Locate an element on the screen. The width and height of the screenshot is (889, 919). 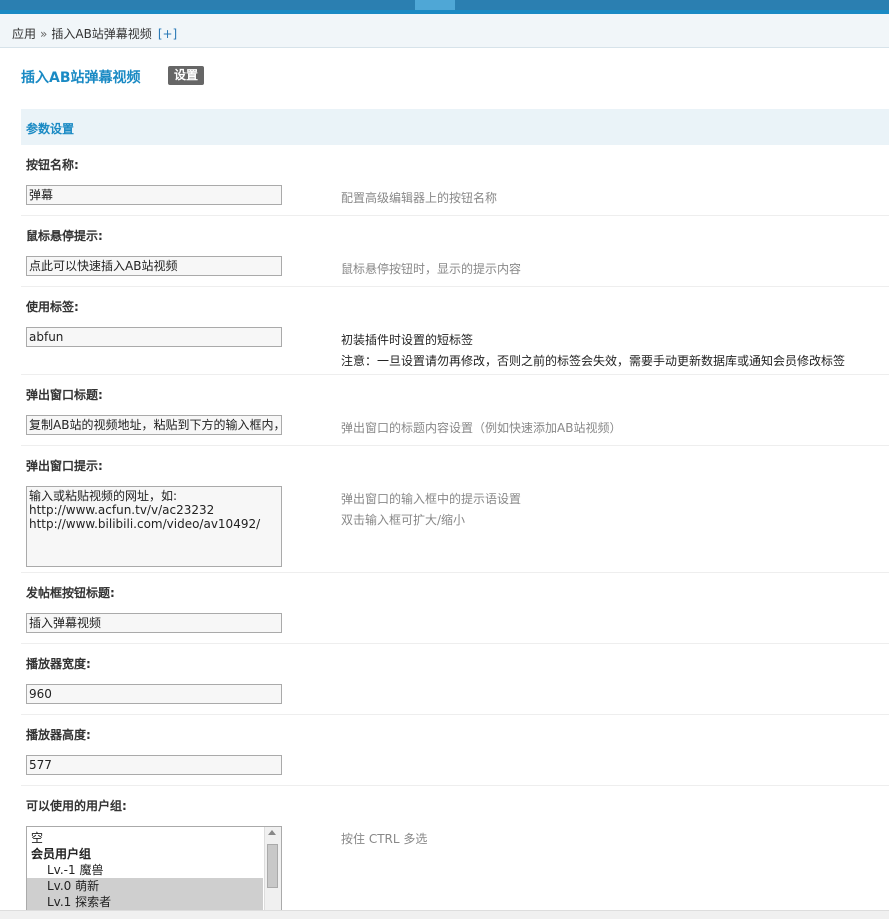
popup-prompt-label: 弹出窗口提示: is located at coordinates (64, 466).